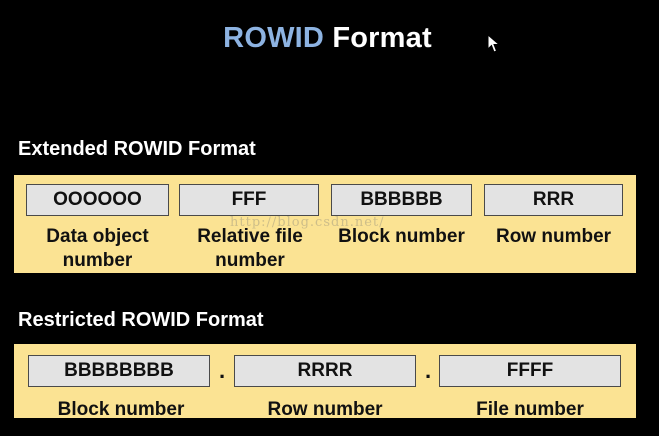  Describe the element at coordinates (274, 38) in the screenshot. I see `title-rowid: ROWID` at that location.